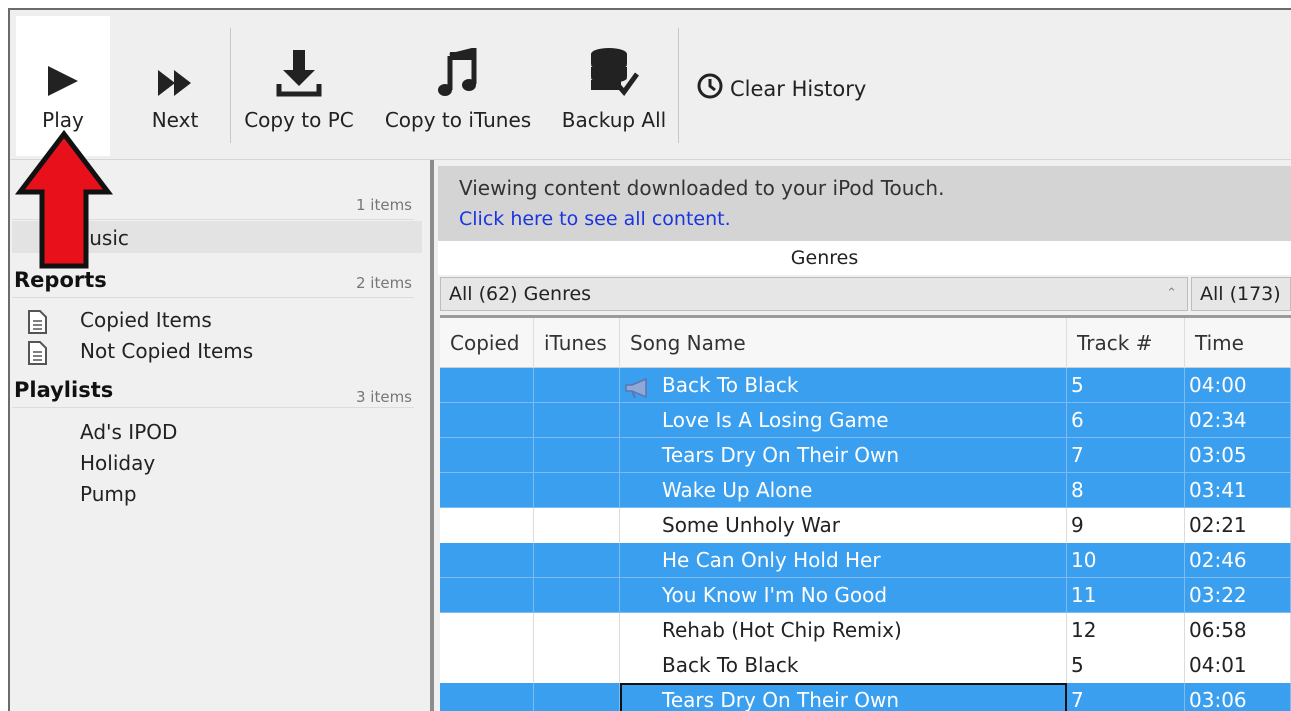  Describe the element at coordinates (865, 525) in the screenshot. I see `table-row: Some Unholy War 9 02:21` at that location.